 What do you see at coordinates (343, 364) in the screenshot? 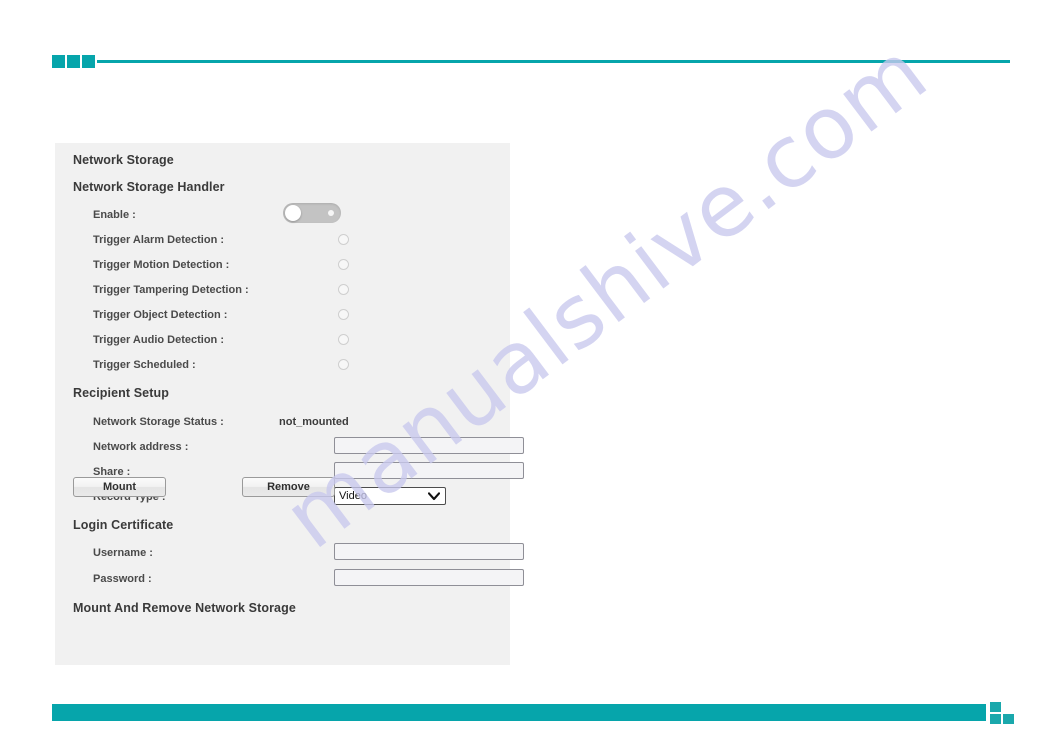
I see `radio-trigger-scheduled` at bounding box center [343, 364].